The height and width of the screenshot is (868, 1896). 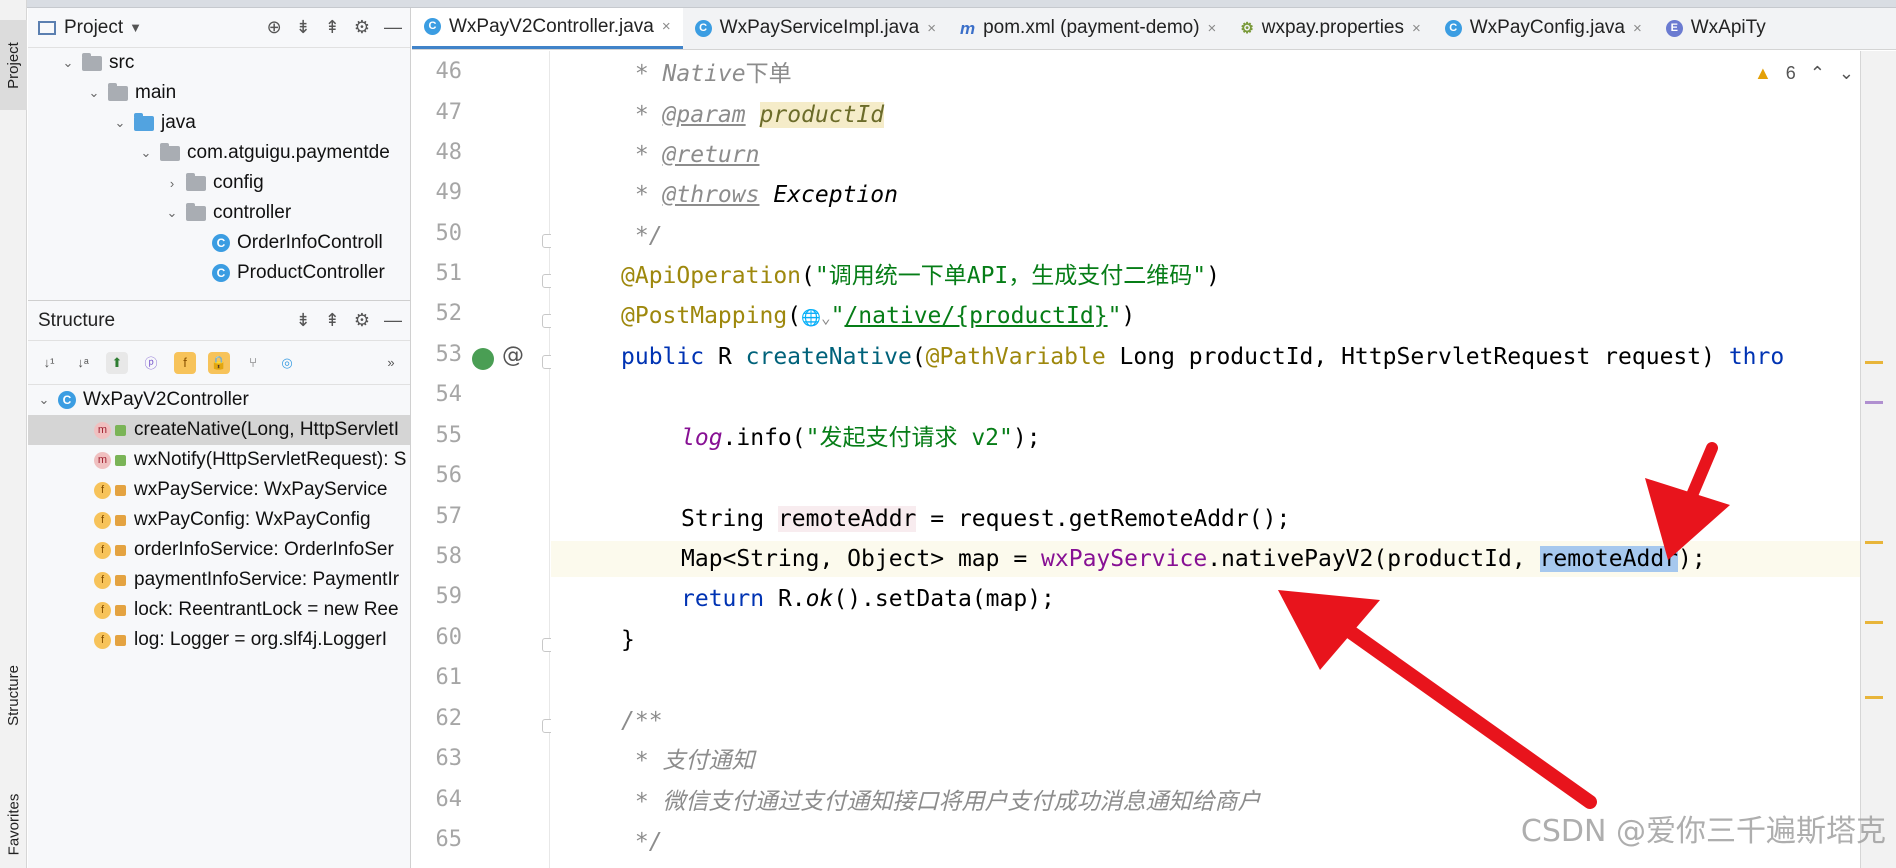 I want to click on code-line-50: */, so click(x=642, y=236).